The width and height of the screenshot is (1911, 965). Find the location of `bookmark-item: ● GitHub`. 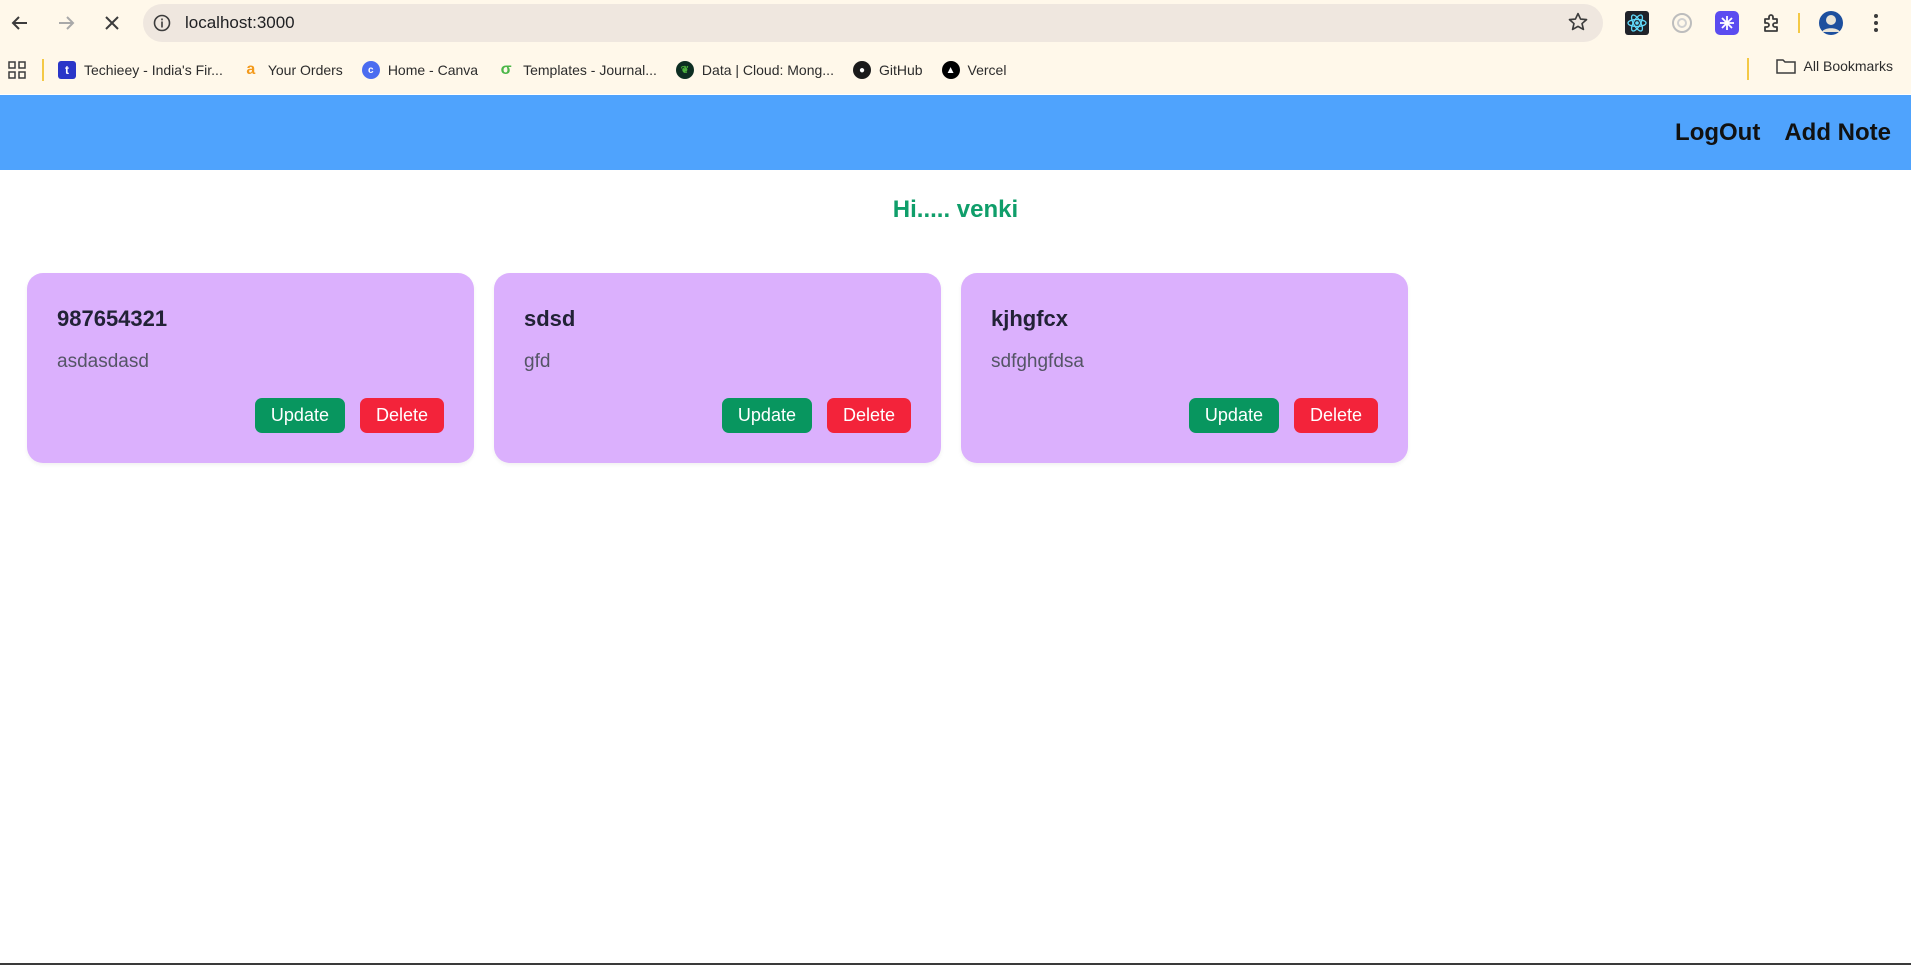

bookmark-item: ● GitHub is located at coordinates (887, 70).